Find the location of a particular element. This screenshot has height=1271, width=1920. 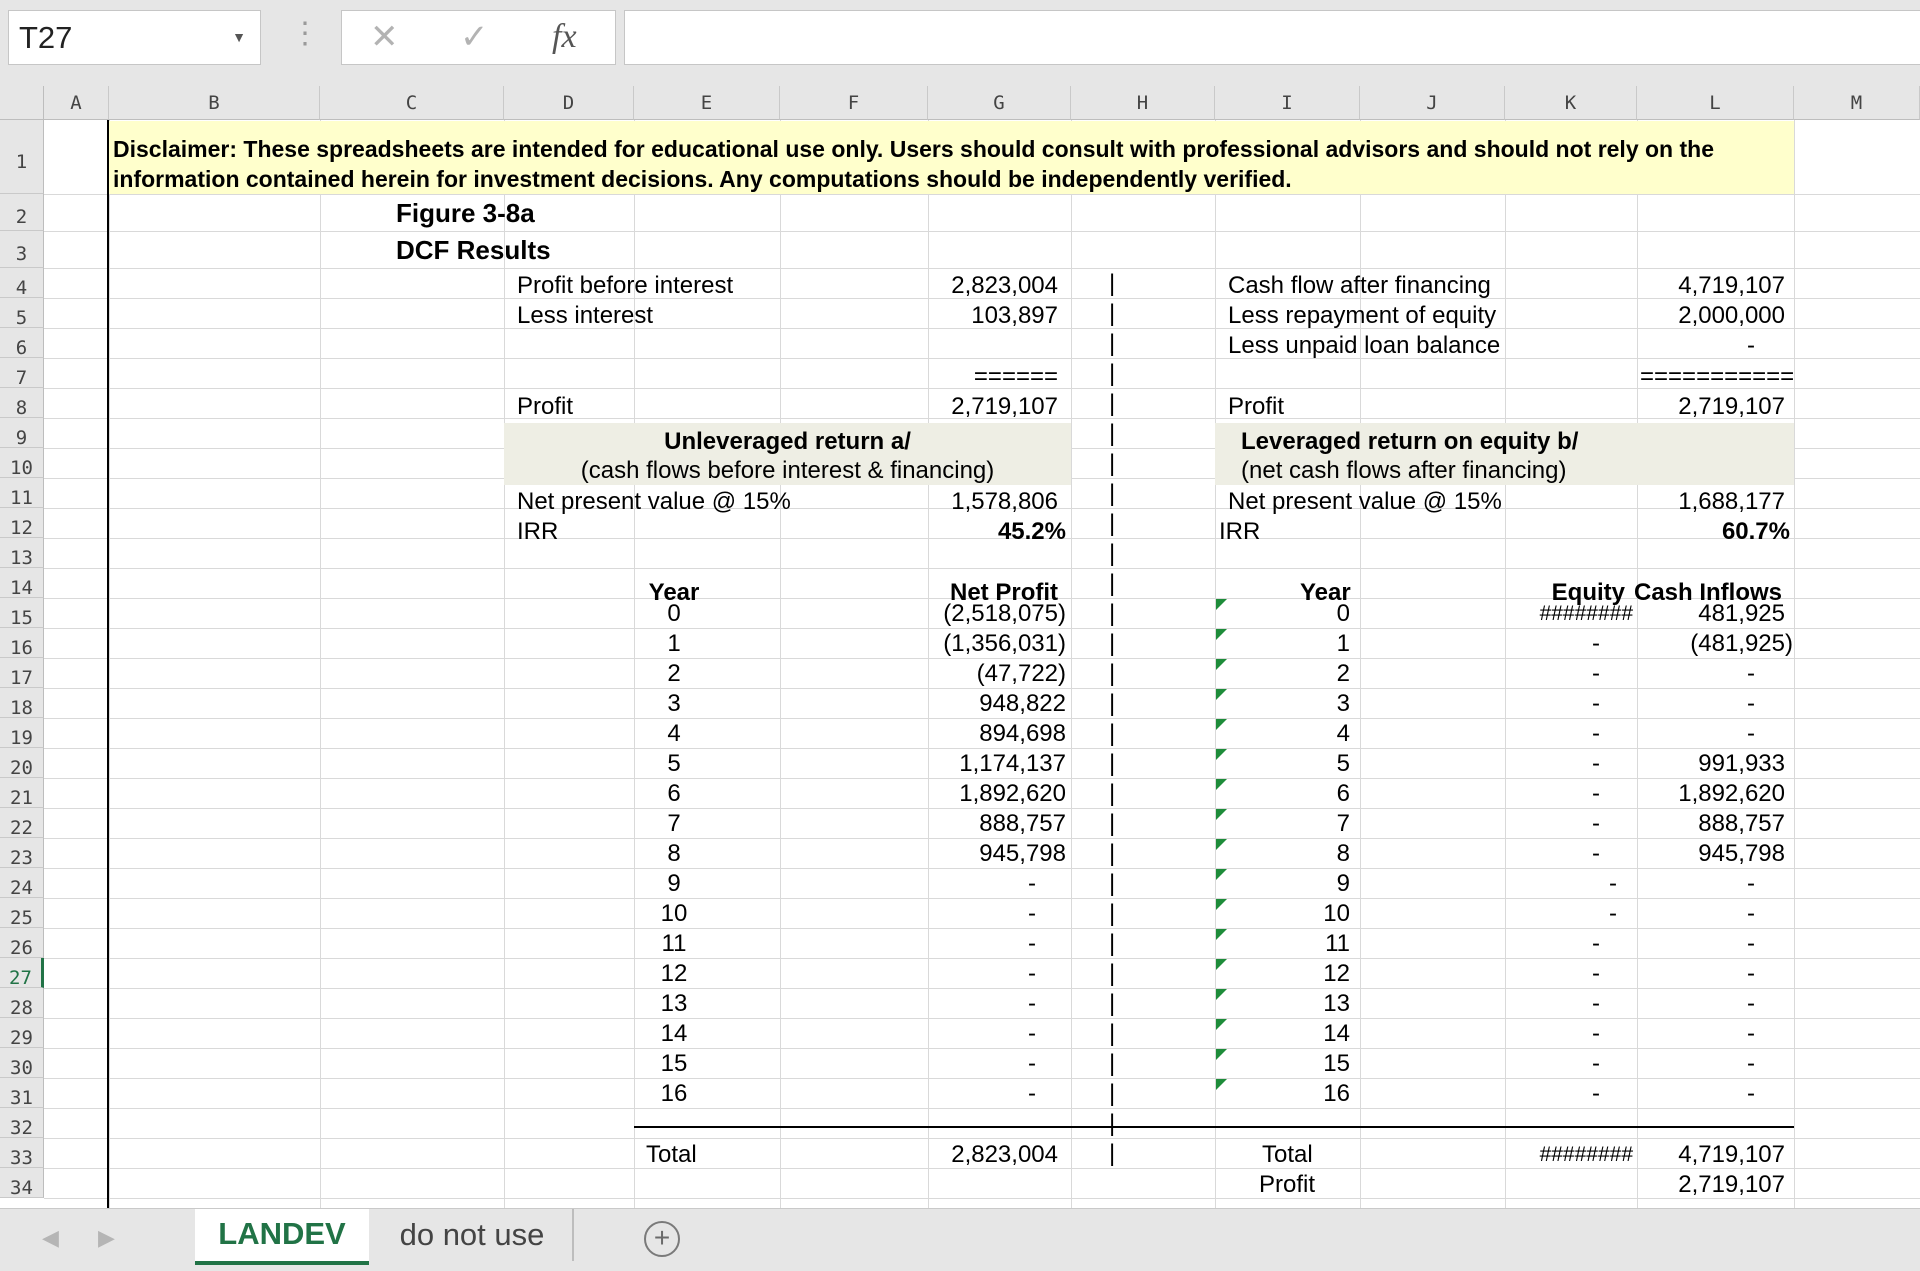

row-header-1: 1 is located at coordinates (22, 157).